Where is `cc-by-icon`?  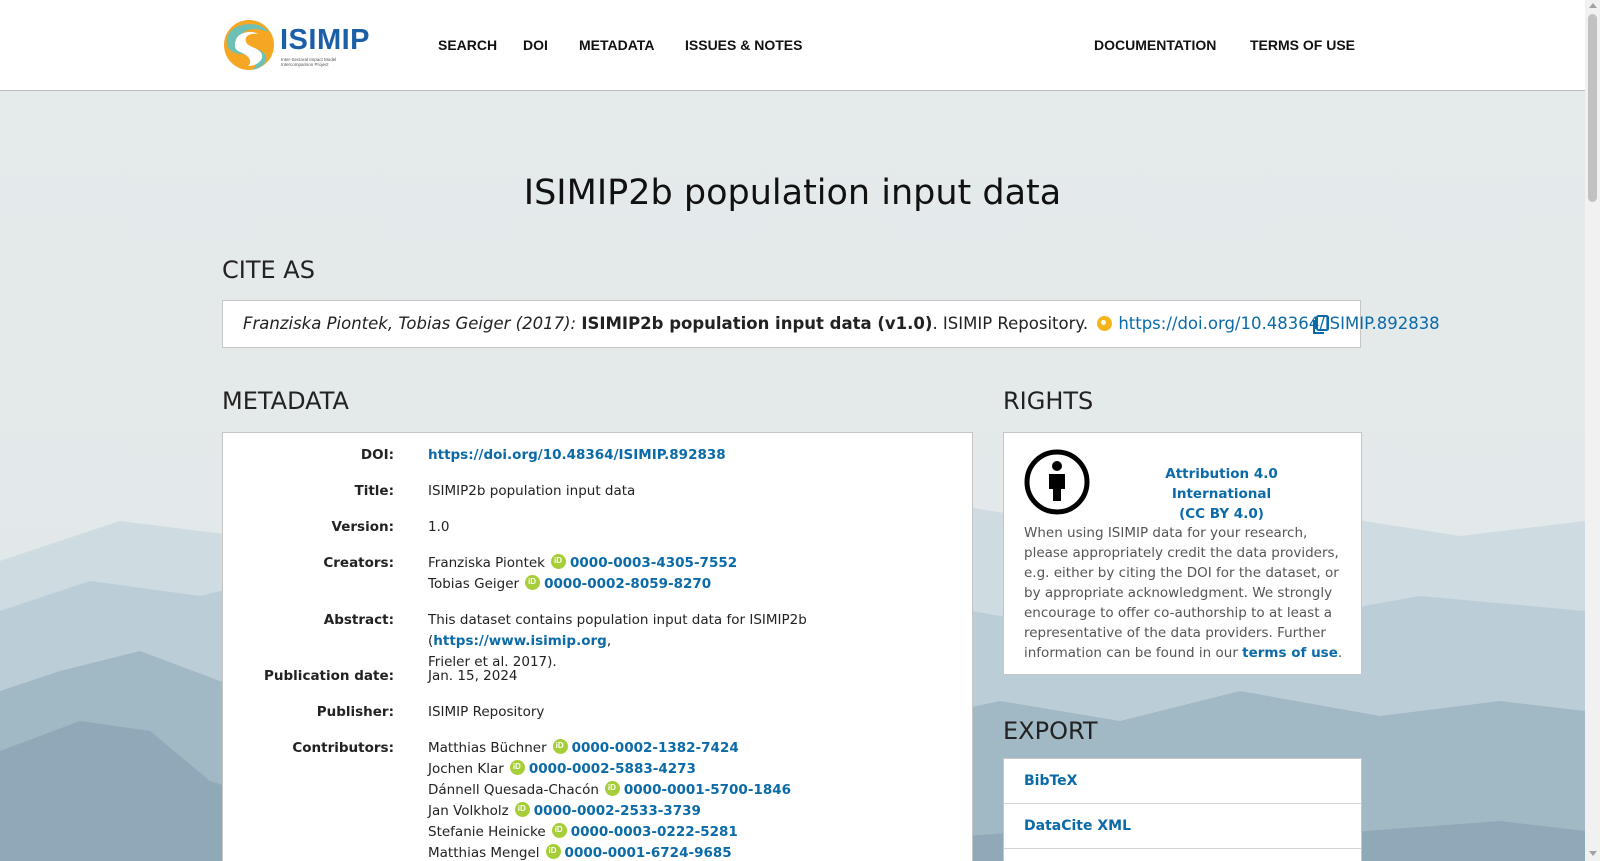
cc-by-icon is located at coordinates (1057, 482).